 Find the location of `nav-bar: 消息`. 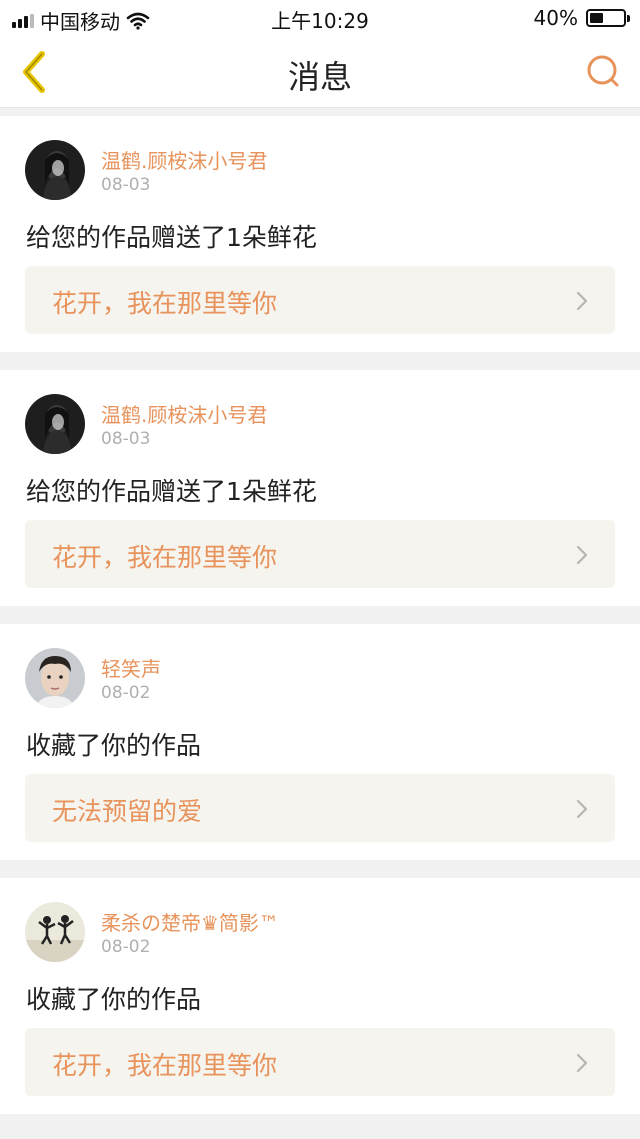

nav-bar: 消息 is located at coordinates (320, 72).